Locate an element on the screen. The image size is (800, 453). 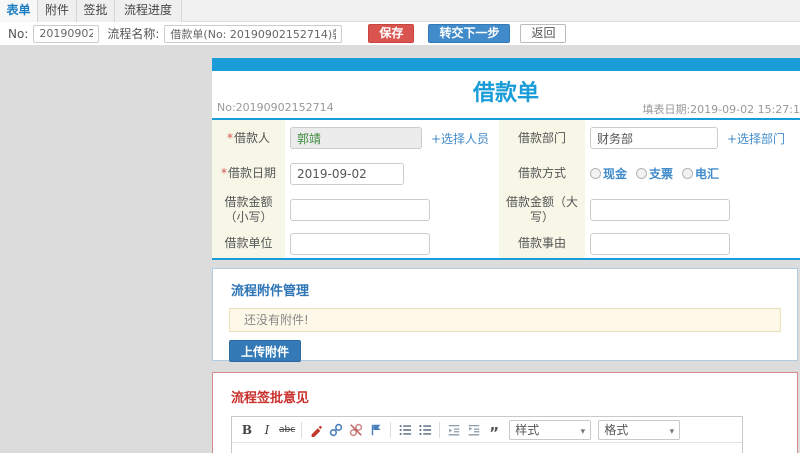
radio-cheque: 支票 is located at coordinates (654, 173).